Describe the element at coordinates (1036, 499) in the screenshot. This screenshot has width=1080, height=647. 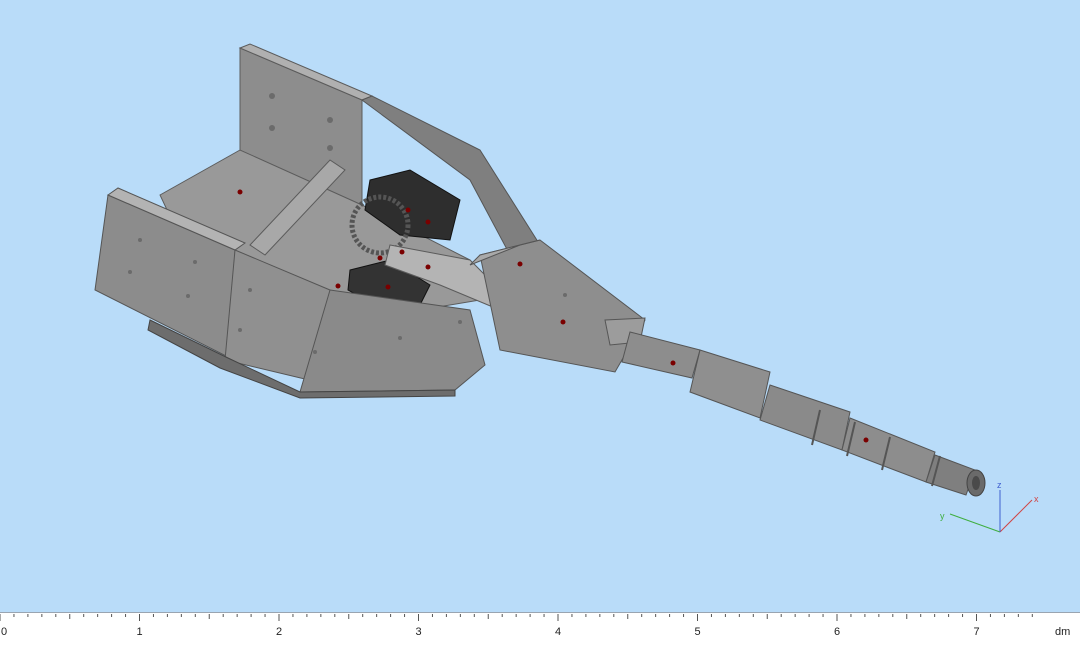
I see `triad-x-label: x` at that location.